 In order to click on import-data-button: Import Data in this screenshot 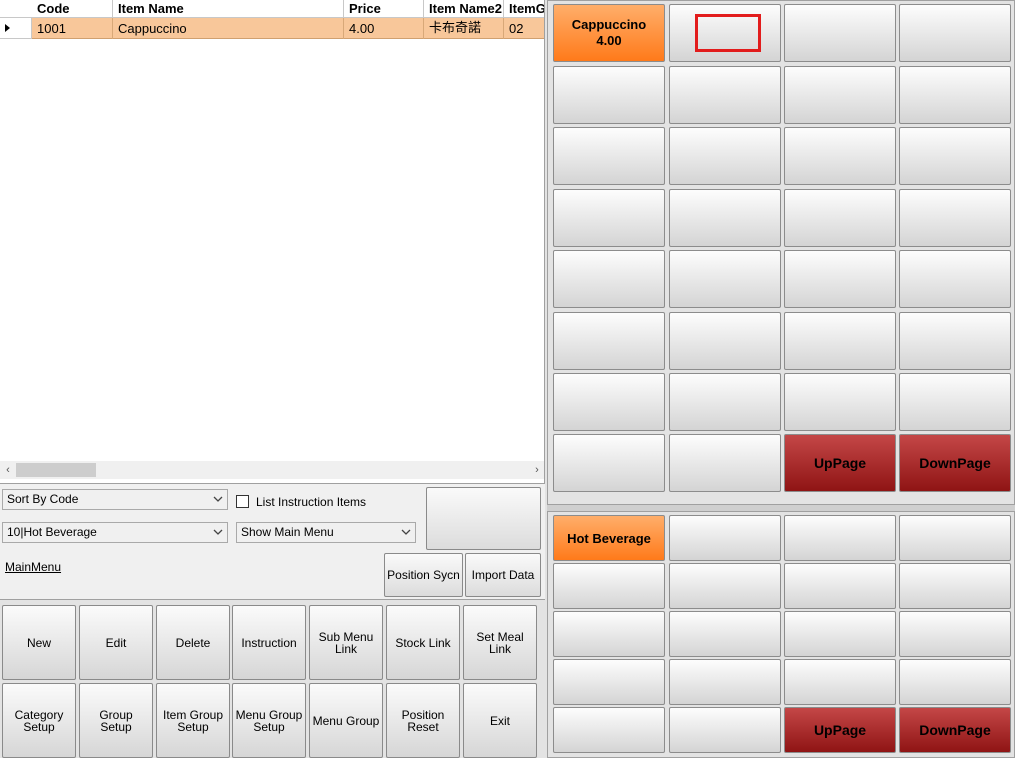, I will do `click(503, 575)`.